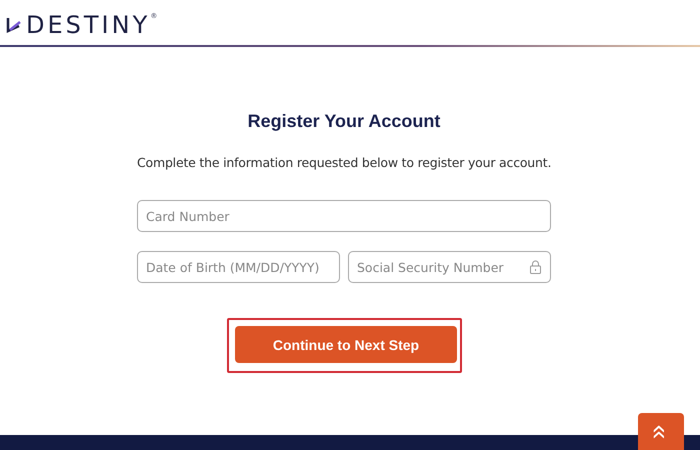  What do you see at coordinates (449, 267) in the screenshot?
I see `input-field: Social Security Number` at bounding box center [449, 267].